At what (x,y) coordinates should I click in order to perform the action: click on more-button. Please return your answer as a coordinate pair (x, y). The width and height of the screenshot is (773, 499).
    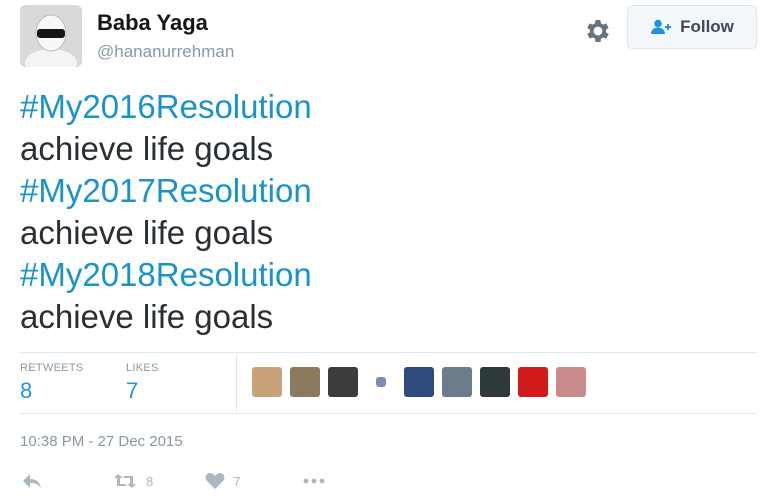
    Looking at the image, I should click on (314, 481).